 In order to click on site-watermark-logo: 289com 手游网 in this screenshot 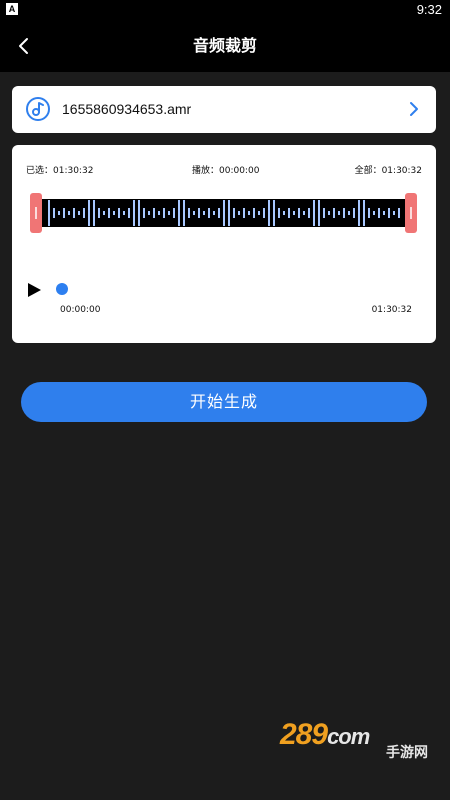, I will do `click(354, 739)`.